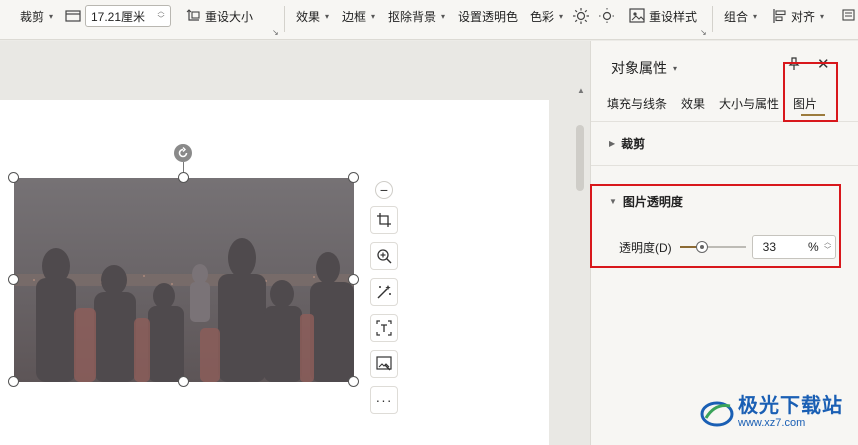  I want to click on collapse-tools-button: −, so click(384, 190).